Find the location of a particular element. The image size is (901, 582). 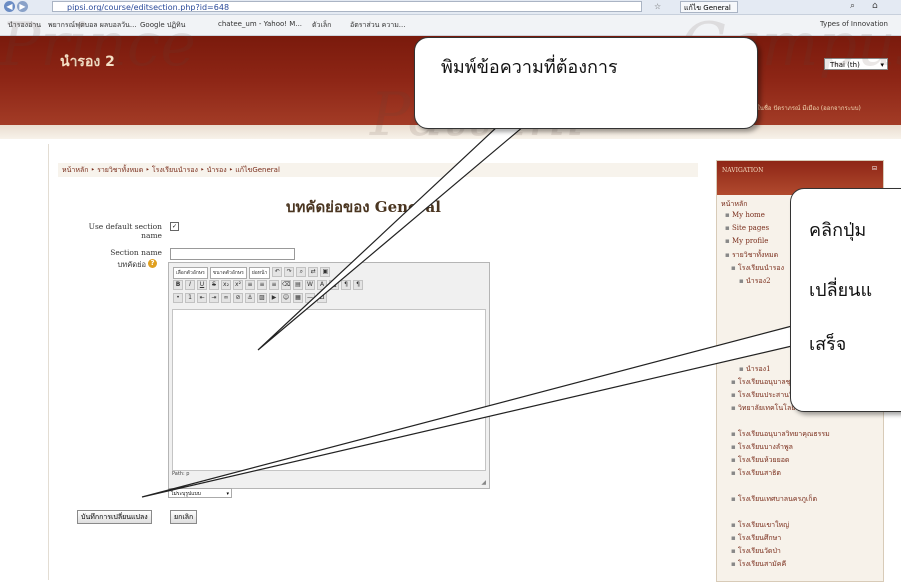

nav-item-label: โรงเรียนเขาใหญ่ is located at coordinates (763, 525).